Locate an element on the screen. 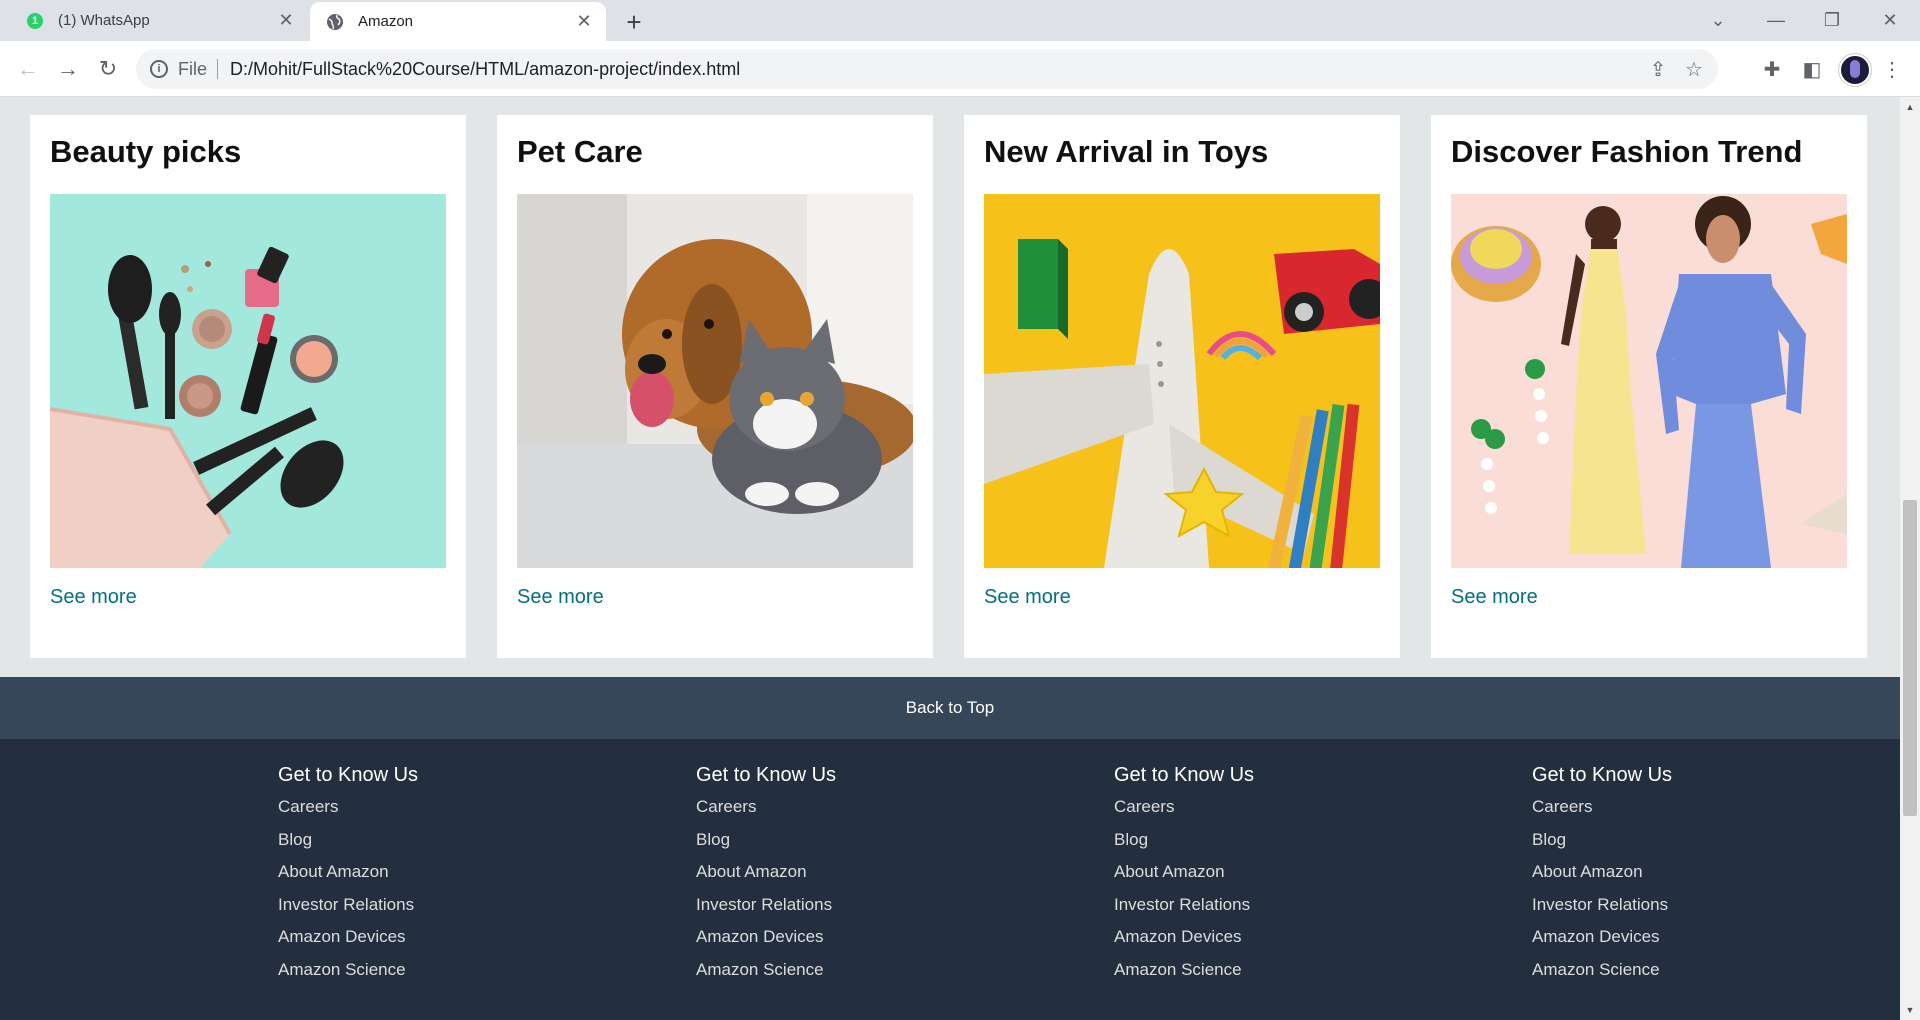 The height and width of the screenshot is (1020, 1920). bookmark-star-icon: ☆ is located at coordinates (1694, 69).